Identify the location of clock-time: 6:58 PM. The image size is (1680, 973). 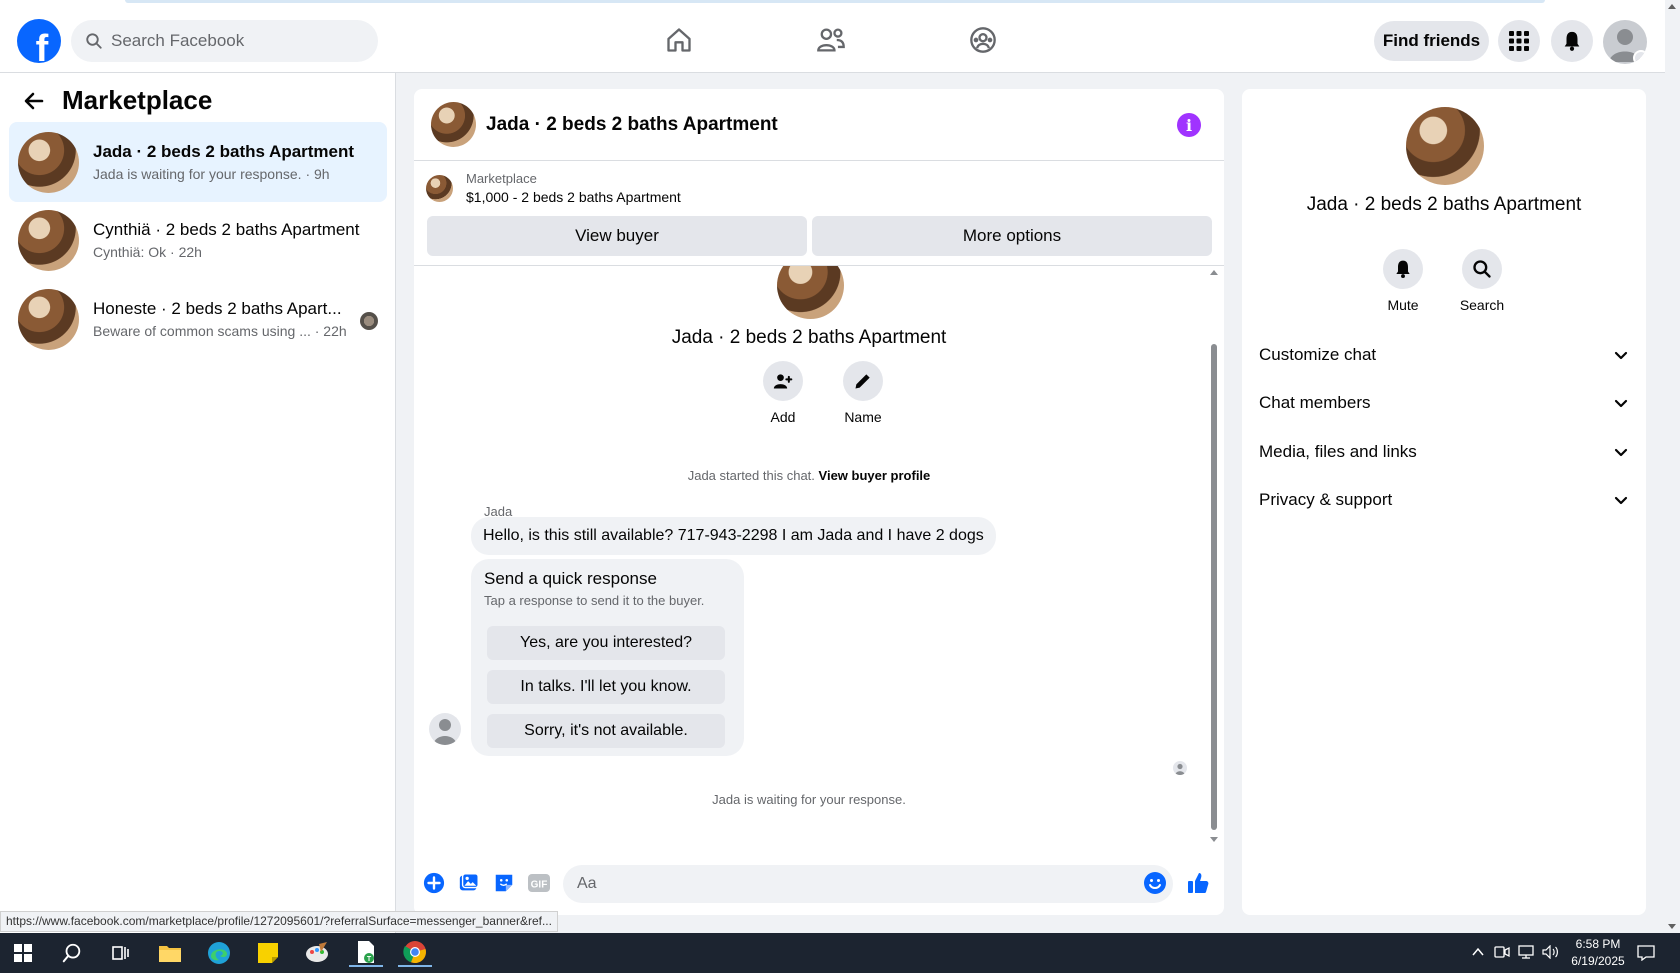
(1598, 944).